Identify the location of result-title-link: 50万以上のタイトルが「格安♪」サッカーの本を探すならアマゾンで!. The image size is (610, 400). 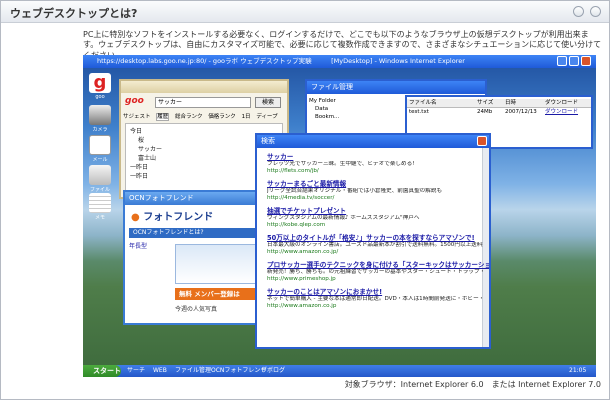
(375, 237).